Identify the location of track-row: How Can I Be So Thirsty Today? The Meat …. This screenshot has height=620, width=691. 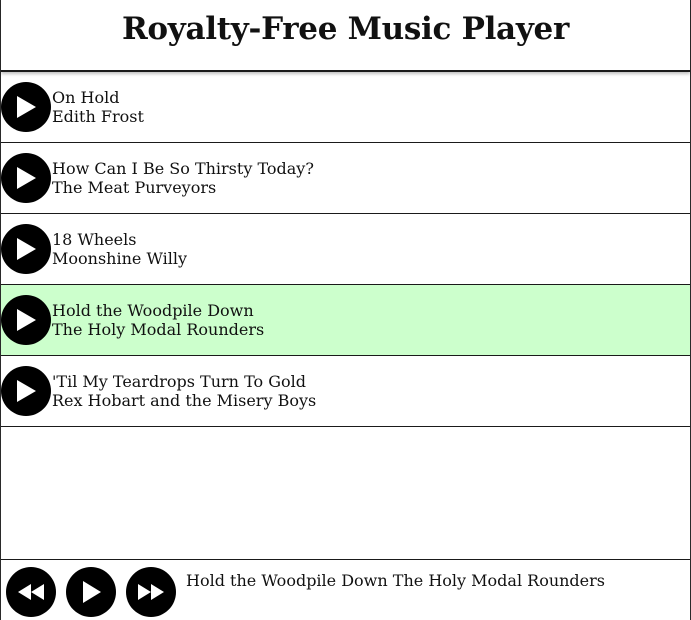
(345, 178).